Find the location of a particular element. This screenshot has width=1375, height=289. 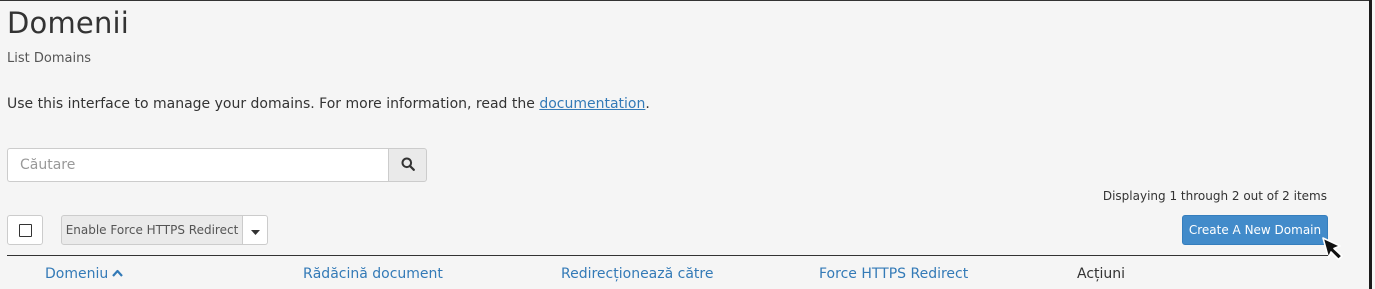

page-title: Domenii is located at coordinates (68, 23).